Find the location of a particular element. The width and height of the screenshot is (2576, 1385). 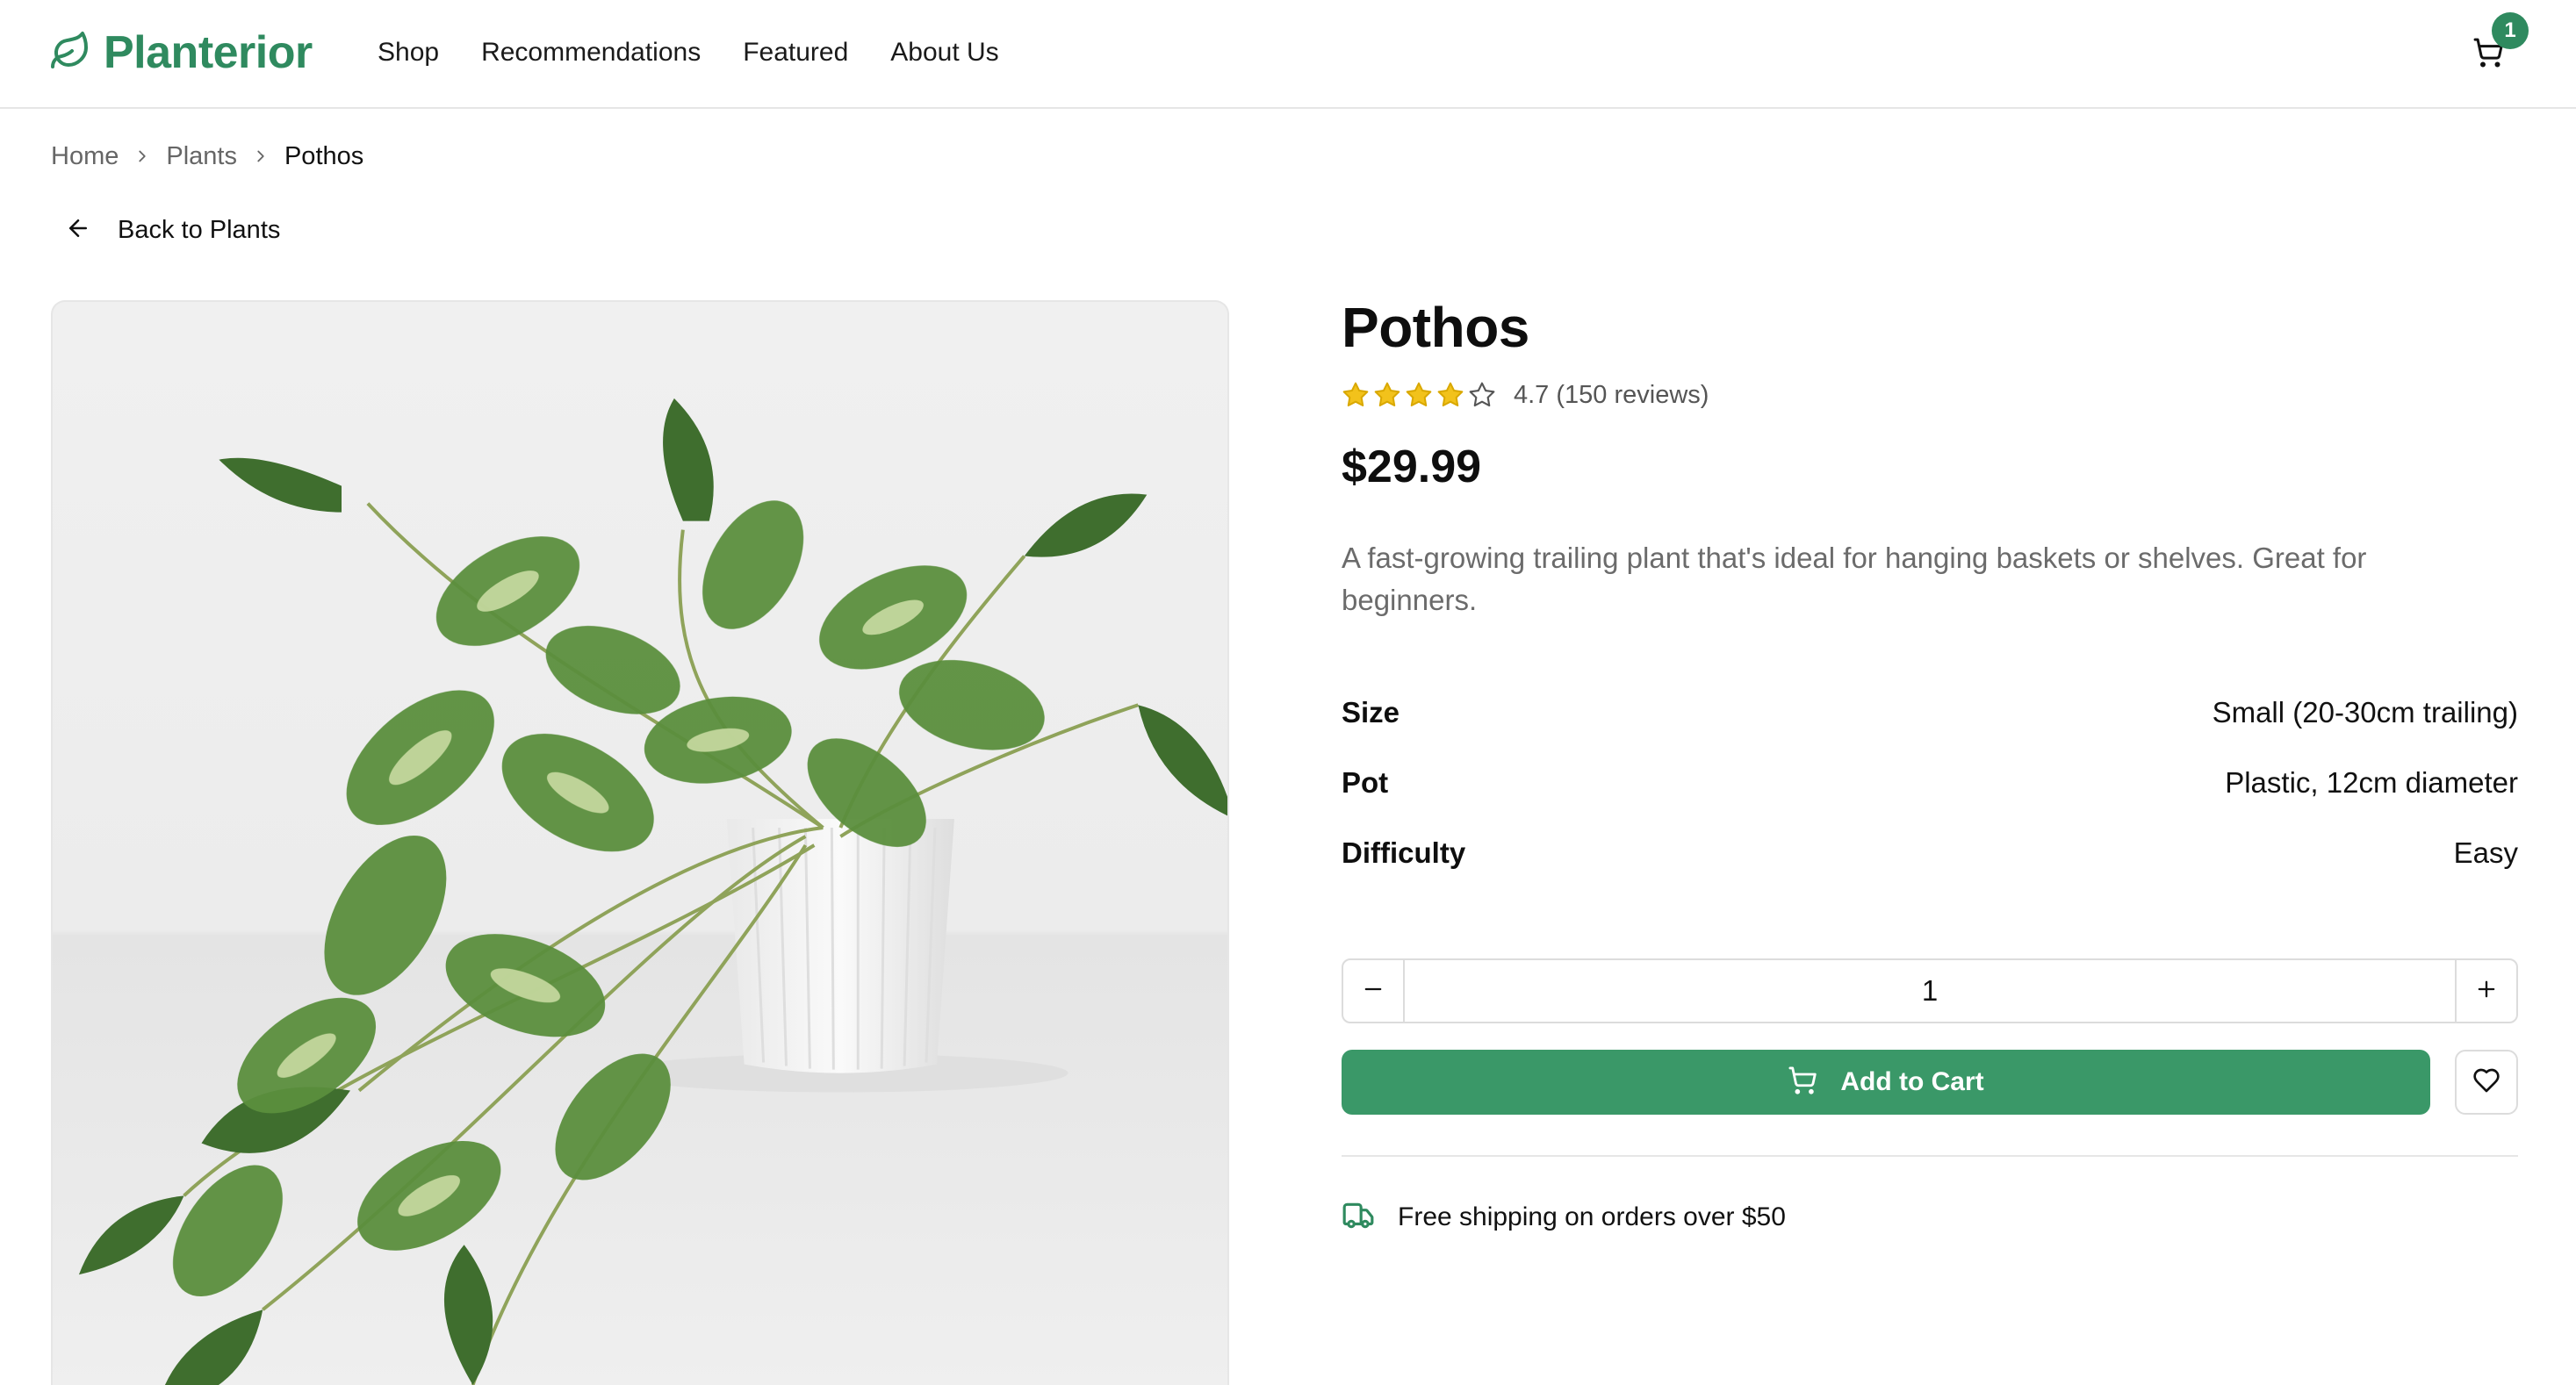

quantity-increase-button is located at coordinates (2485, 991).